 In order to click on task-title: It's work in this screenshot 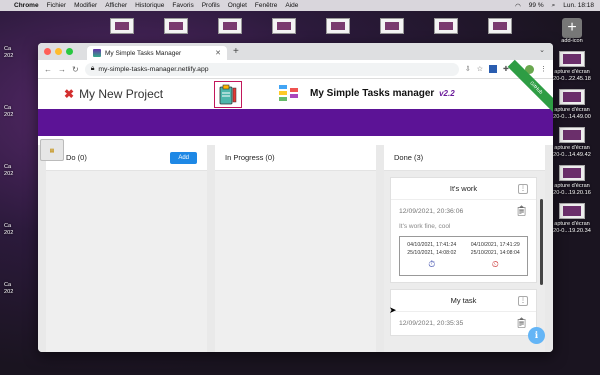, I will do `click(463, 188)`.